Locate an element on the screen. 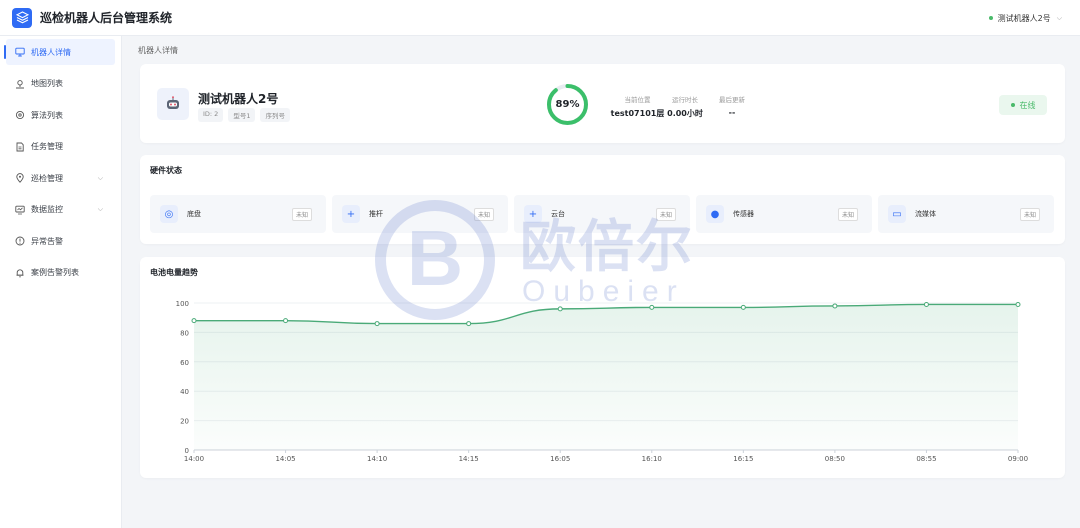  y-tick-label: 20 is located at coordinates (184, 422).